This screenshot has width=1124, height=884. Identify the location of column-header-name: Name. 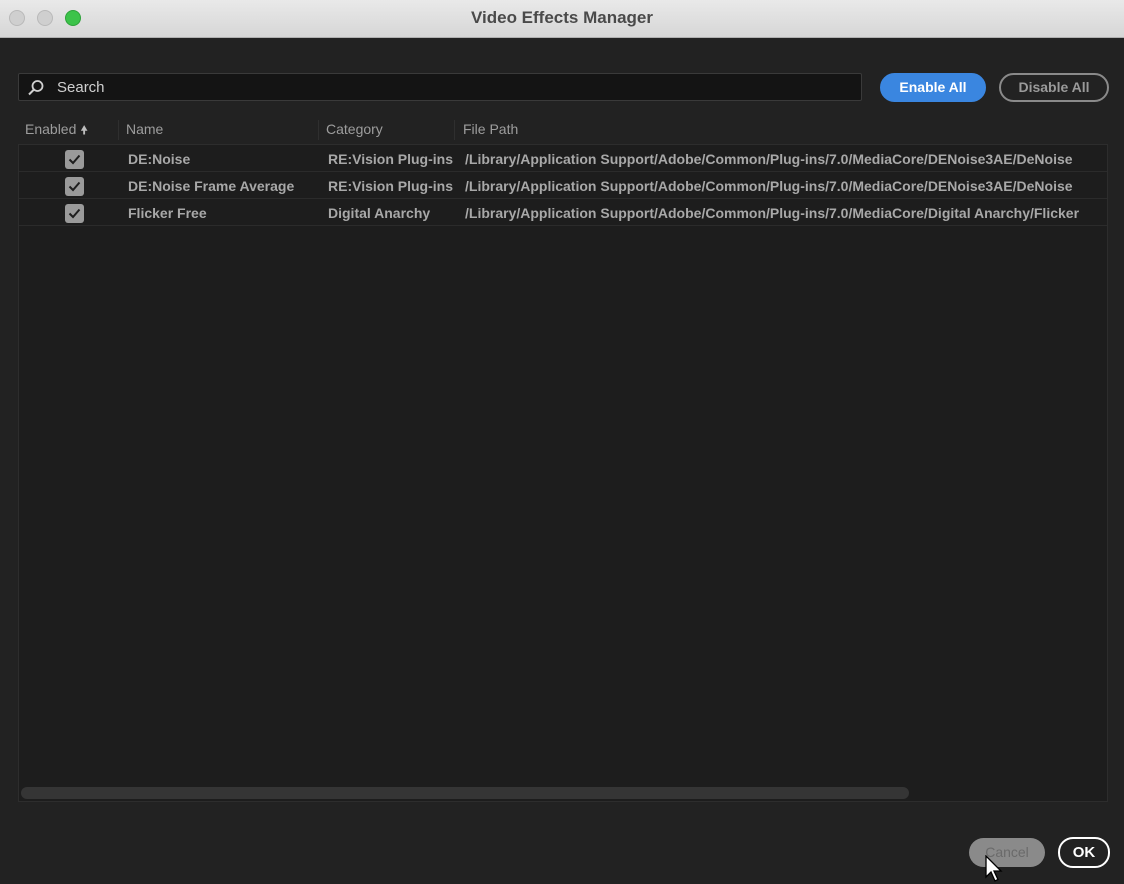
(144, 129).